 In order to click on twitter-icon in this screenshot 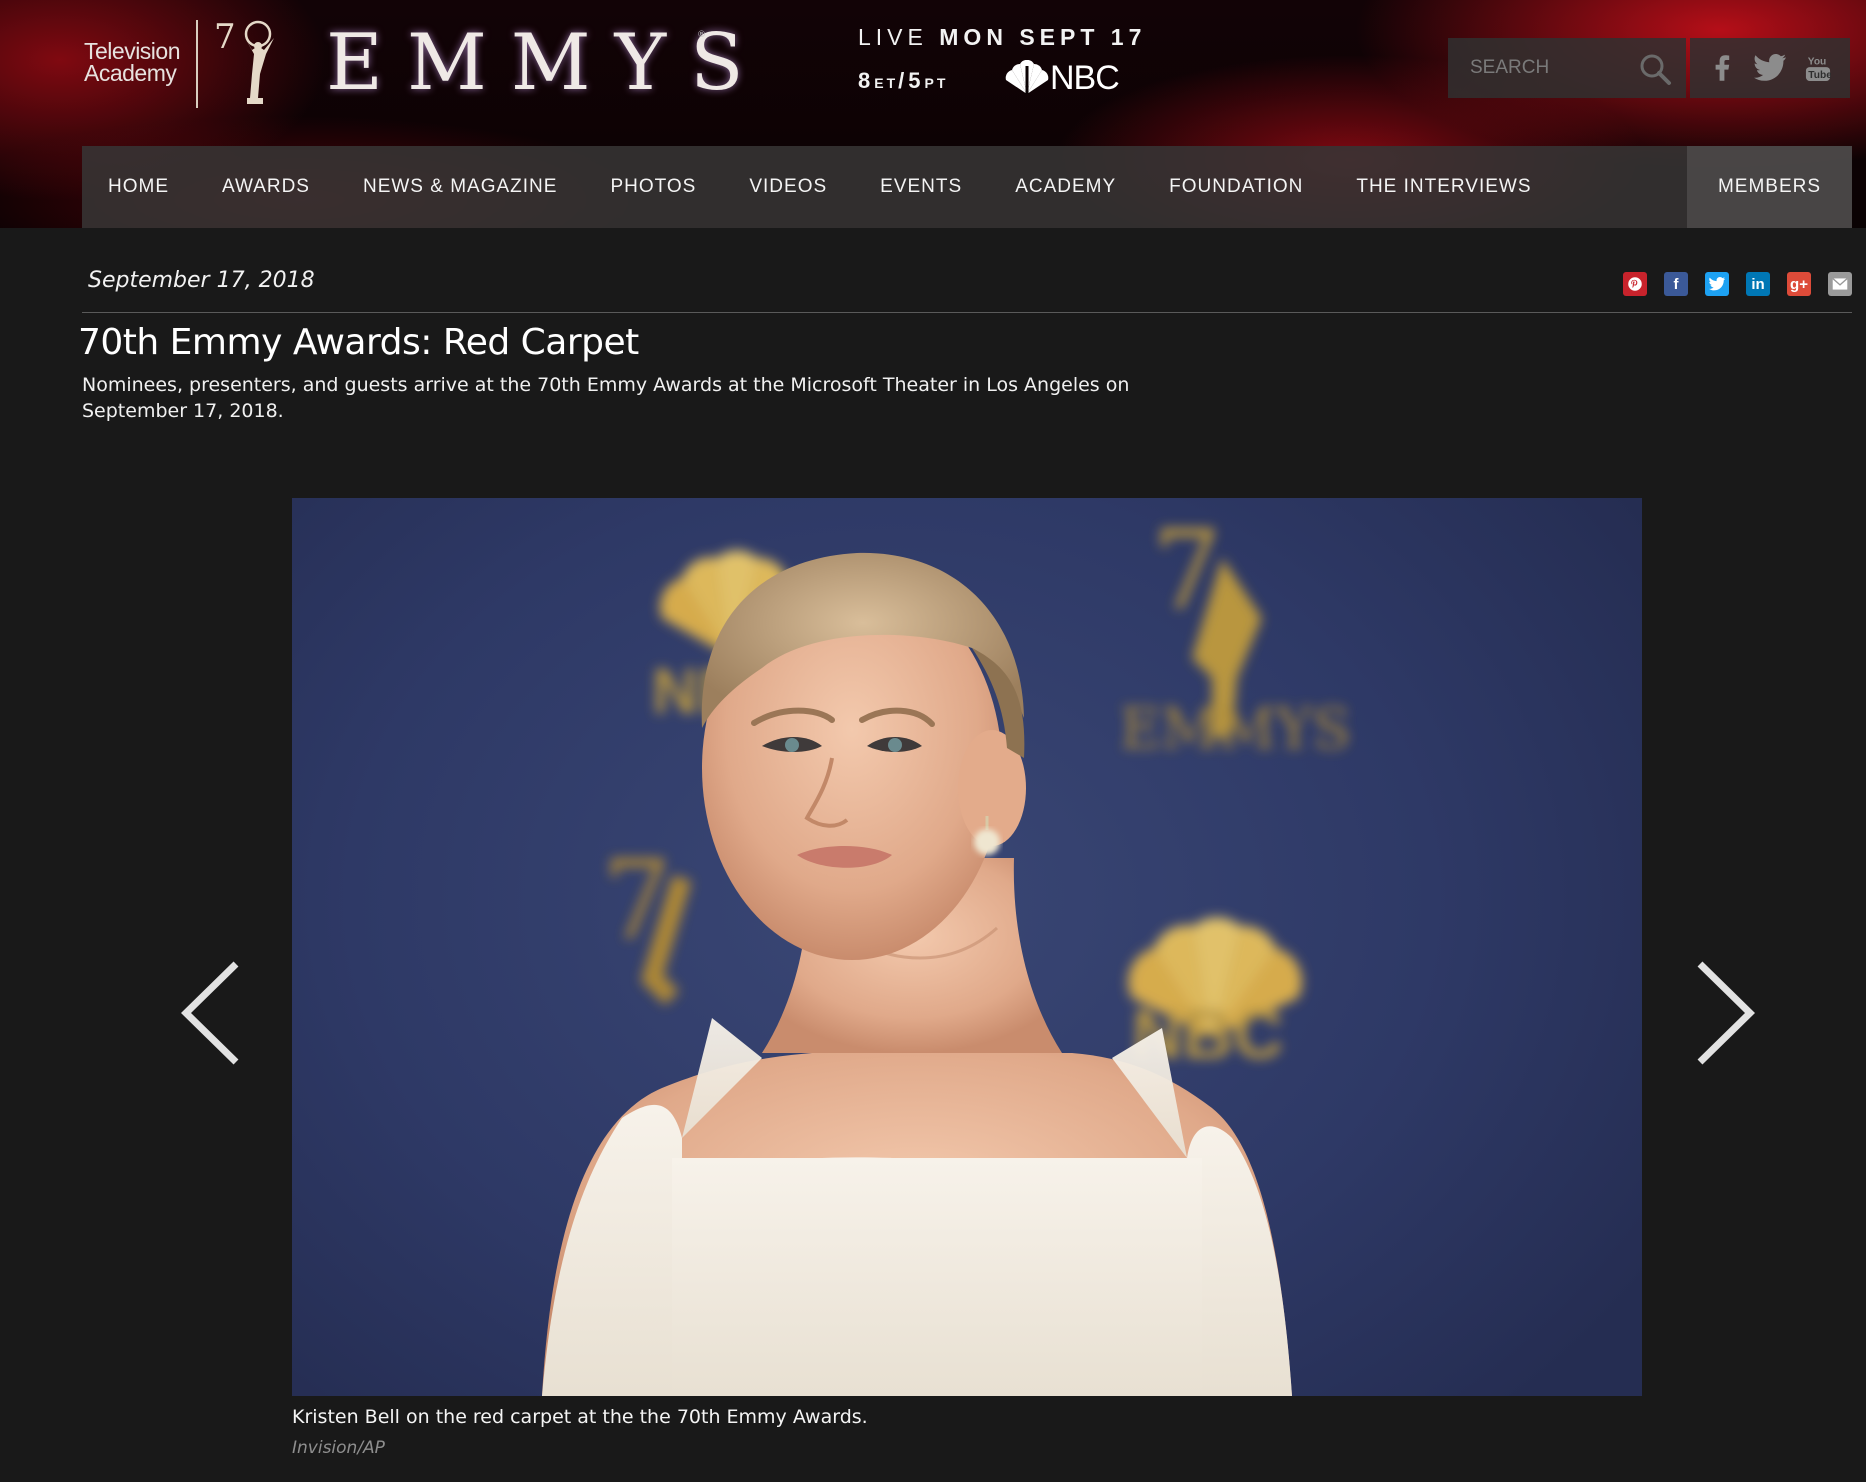, I will do `click(1770, 68)`.